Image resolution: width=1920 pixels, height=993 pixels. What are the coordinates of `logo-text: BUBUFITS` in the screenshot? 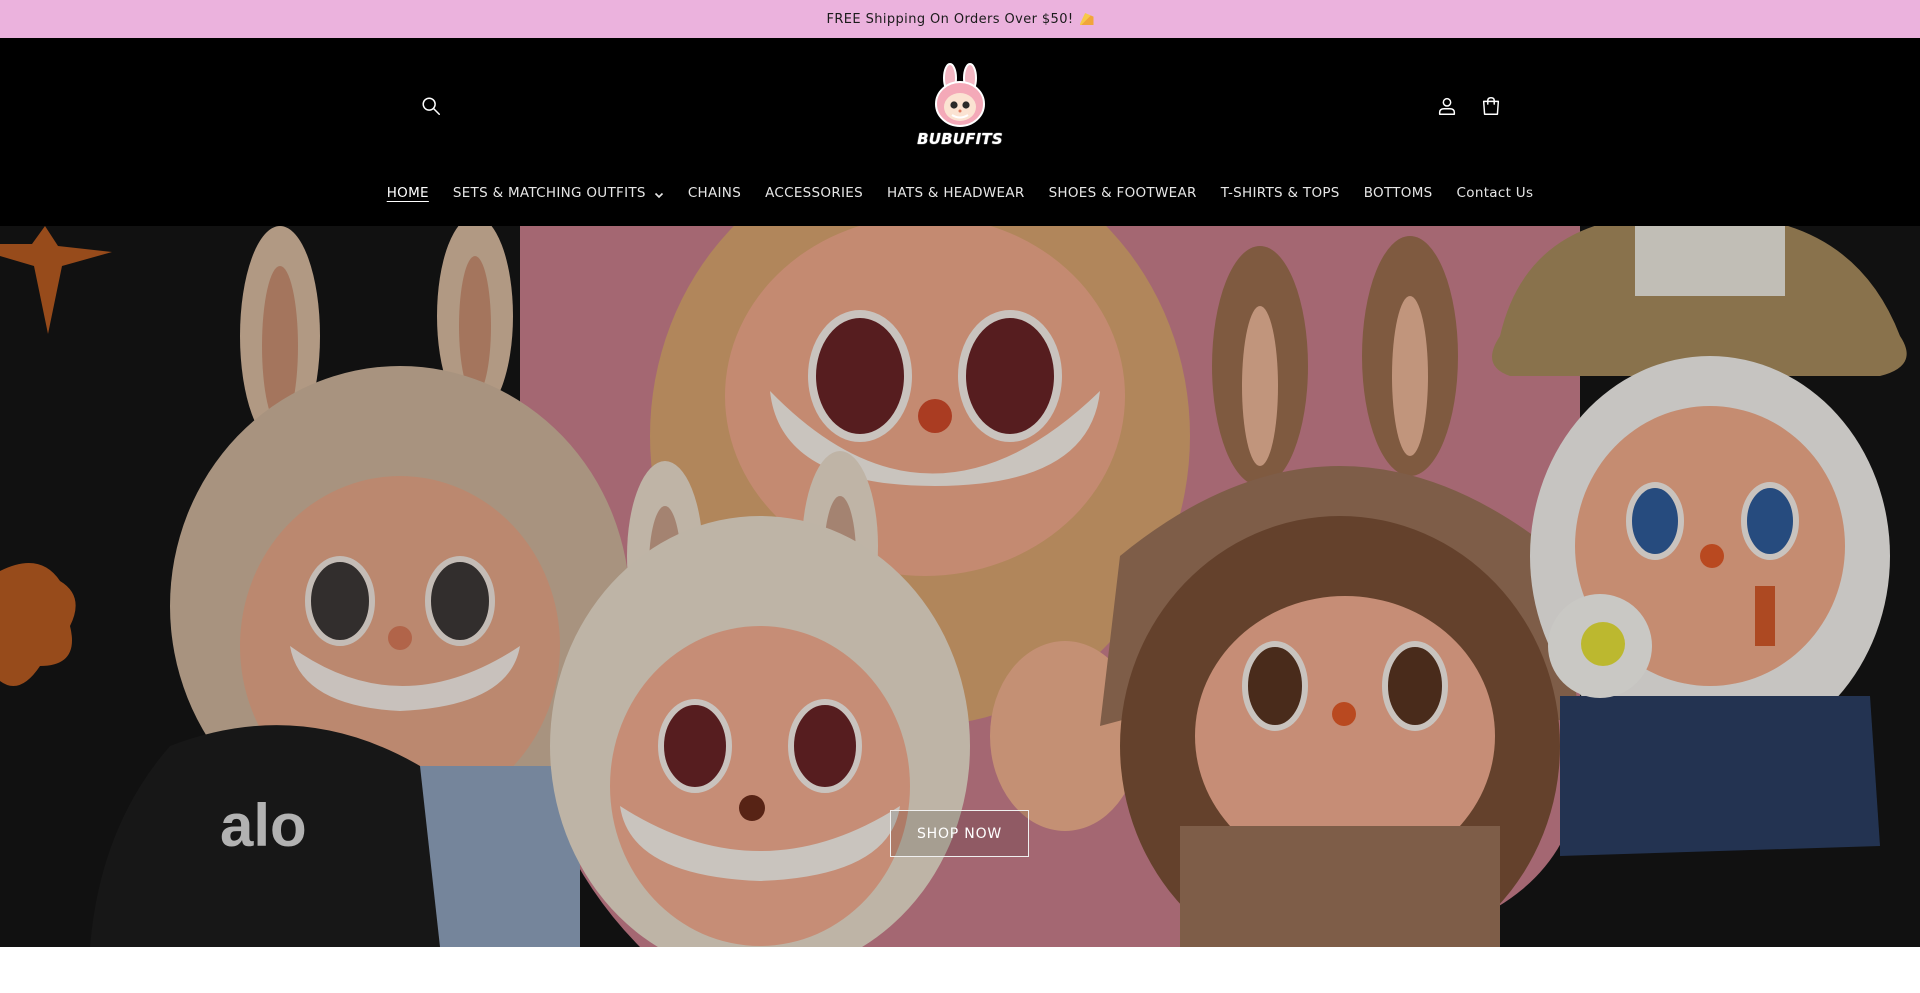 It's located at (960, 139).